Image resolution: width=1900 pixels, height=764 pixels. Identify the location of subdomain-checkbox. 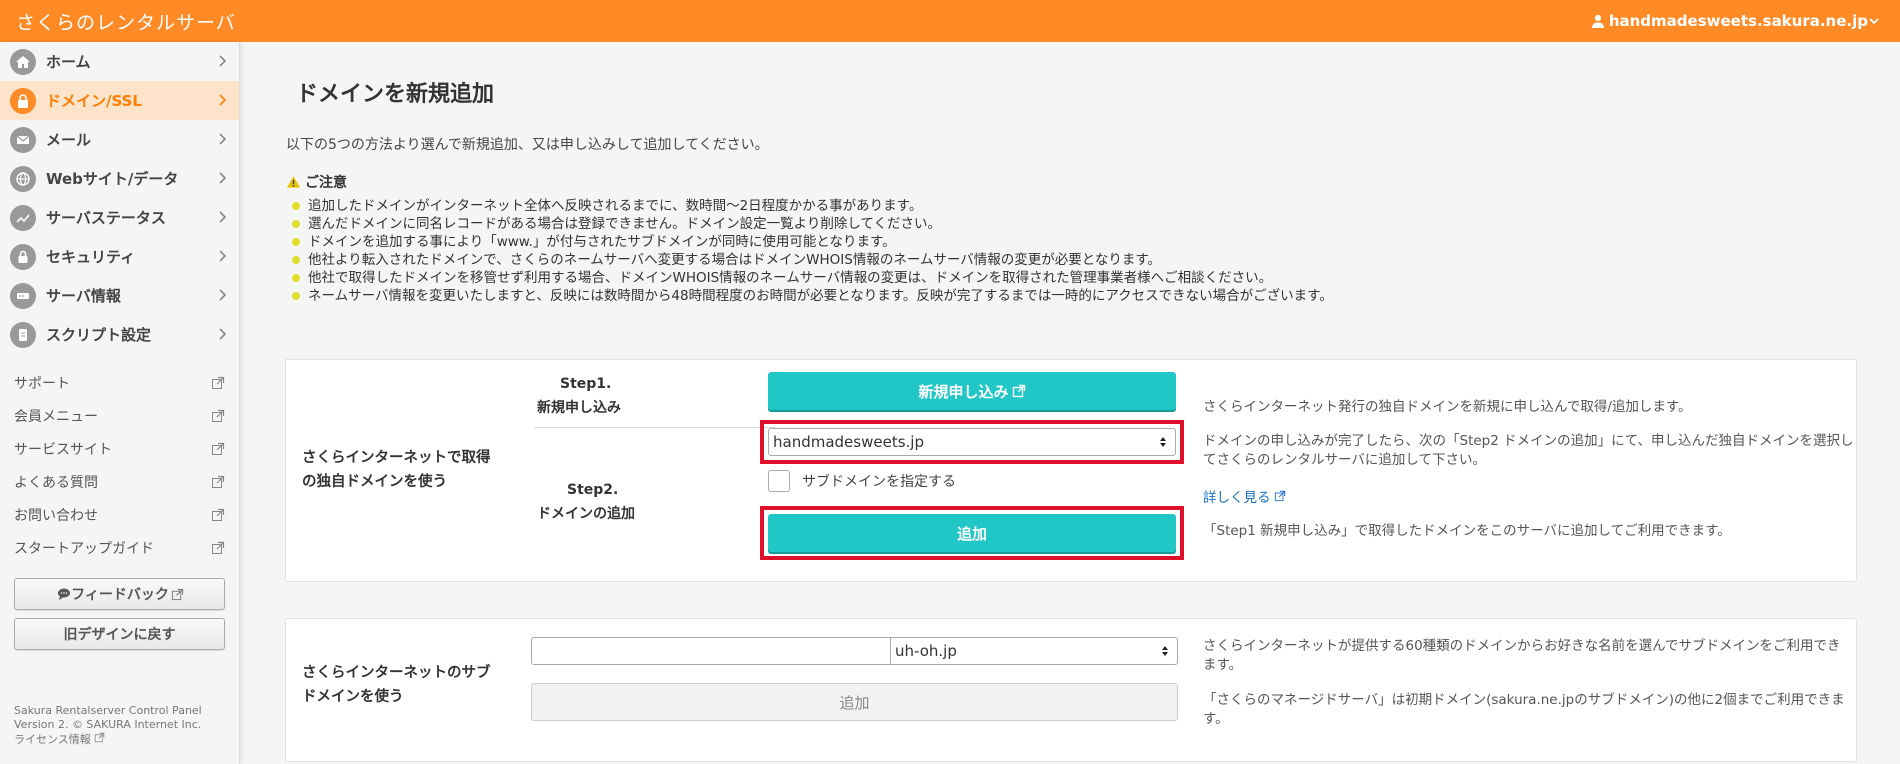
(779, 481).